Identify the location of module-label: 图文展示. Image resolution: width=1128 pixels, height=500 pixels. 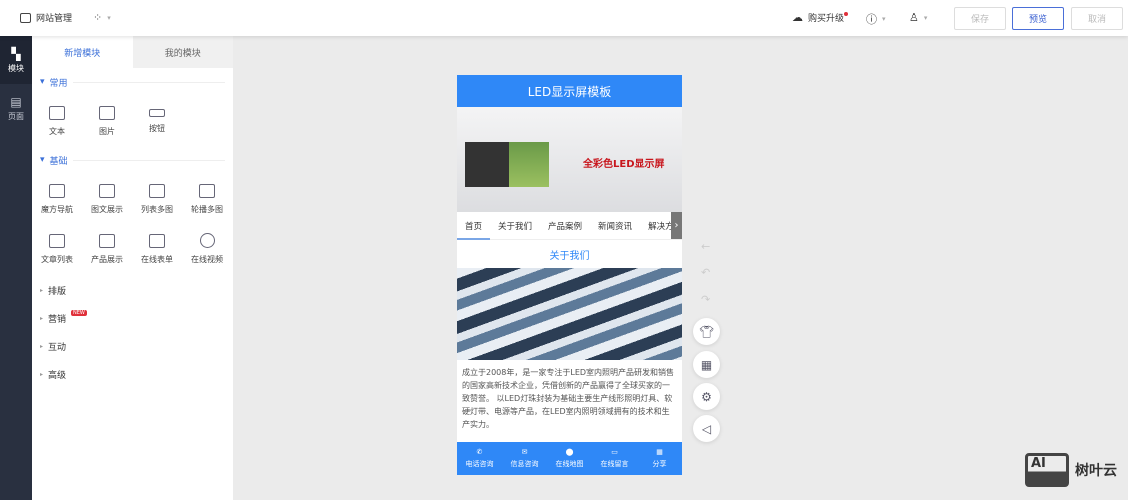
(107, 209).